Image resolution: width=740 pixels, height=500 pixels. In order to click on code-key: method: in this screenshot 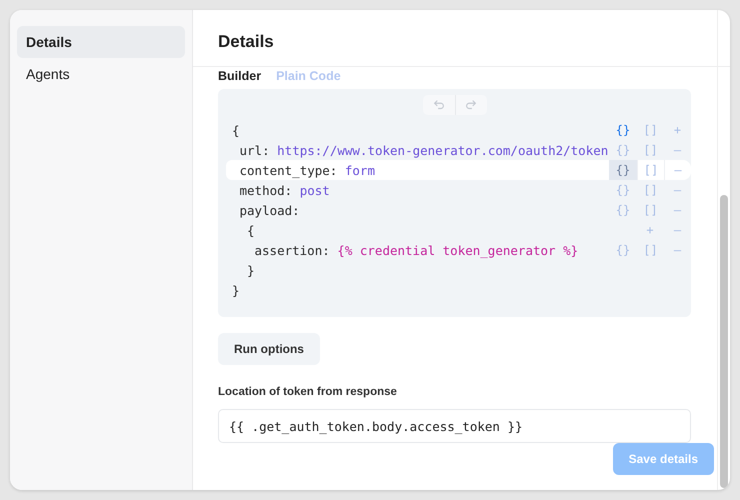, I will do `click(266, 190)`.